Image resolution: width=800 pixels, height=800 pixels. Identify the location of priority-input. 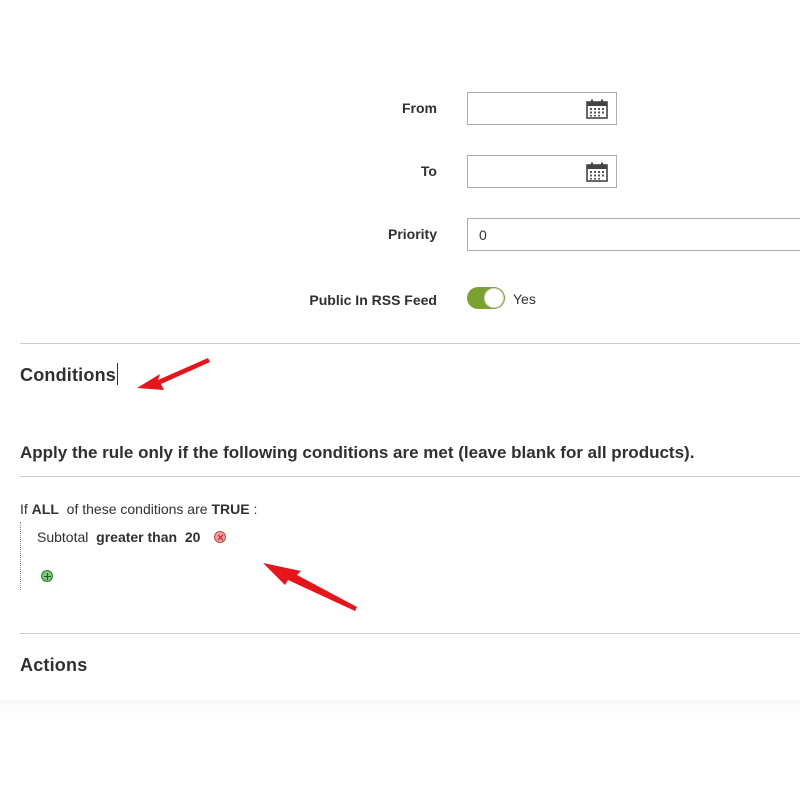
(633, 234).